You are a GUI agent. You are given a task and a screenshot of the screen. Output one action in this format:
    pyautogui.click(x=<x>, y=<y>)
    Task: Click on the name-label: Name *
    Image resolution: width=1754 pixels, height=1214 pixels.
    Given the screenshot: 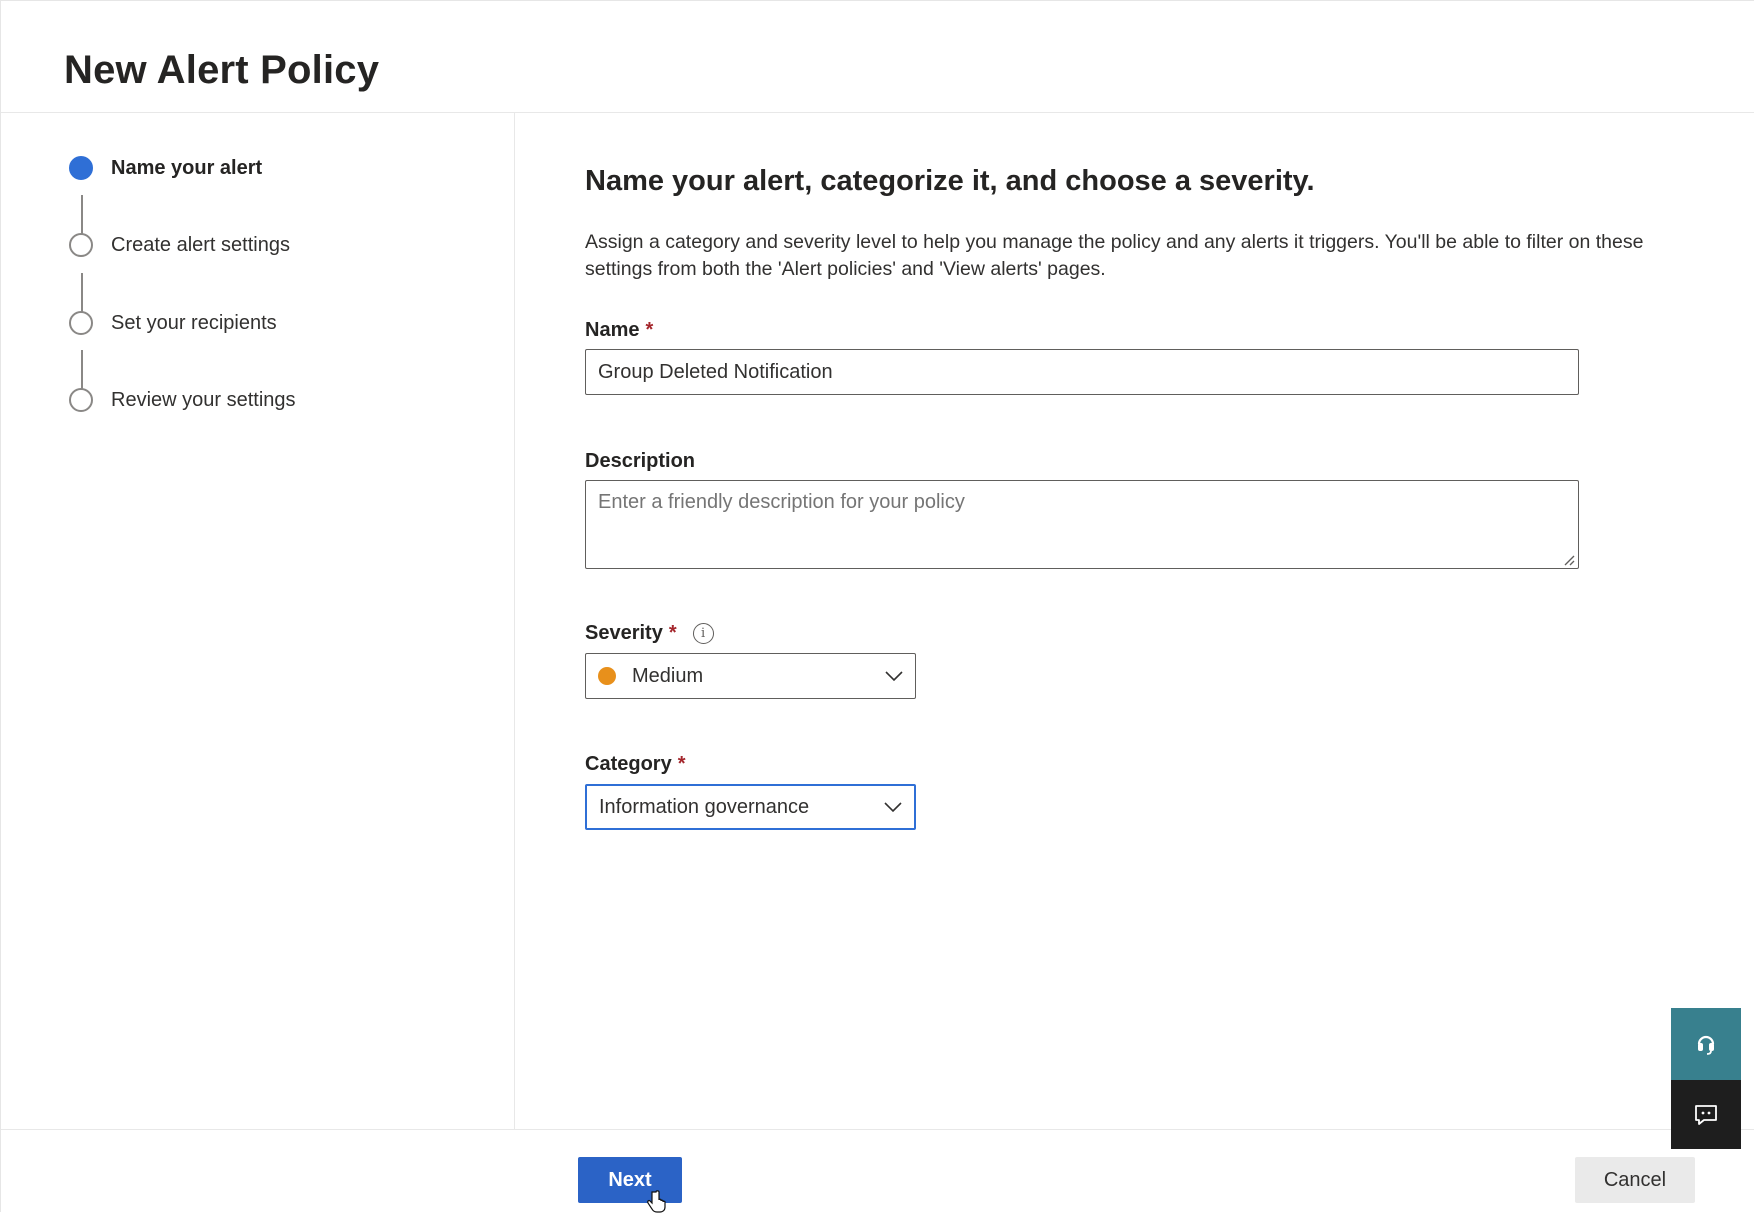 What is the action you would take?
    pyautogui.click(x=619, y=330)
    